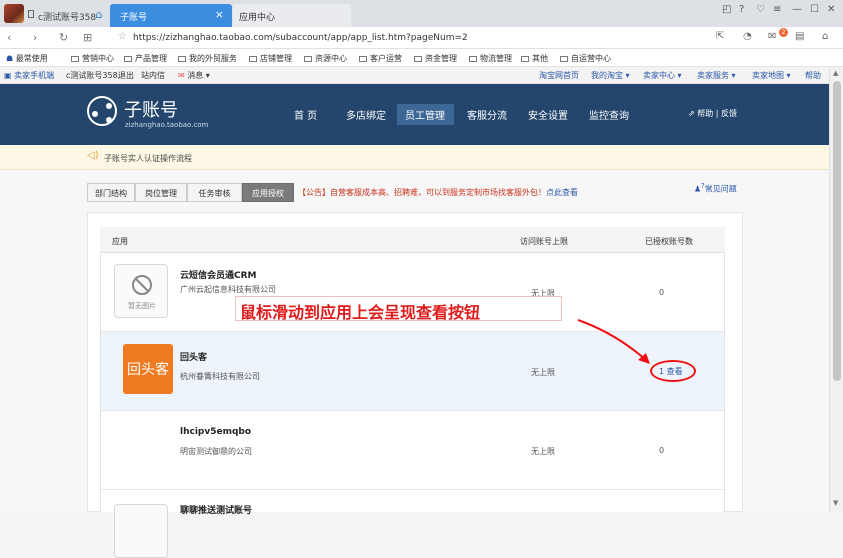  Describe the element at coordinates (777, 9) in the screenshot. I see `menu-icon: ≡` at that location.